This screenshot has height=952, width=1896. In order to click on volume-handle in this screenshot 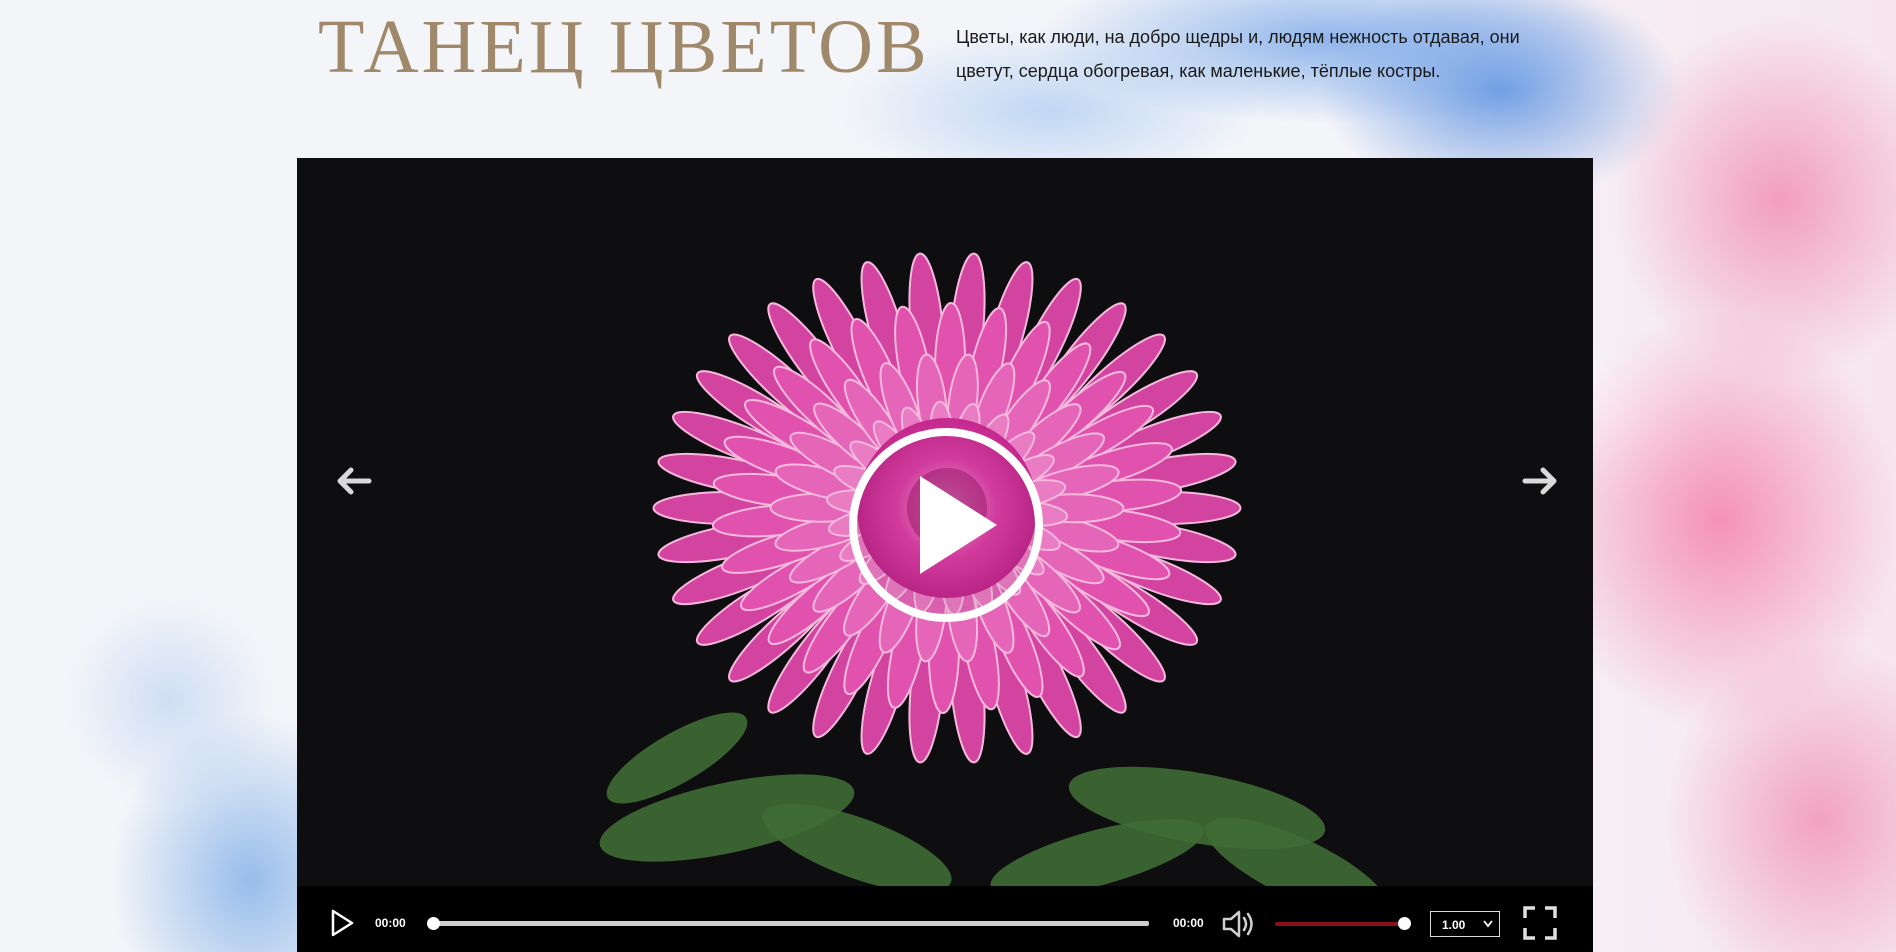, I will do `click(1404, 923)`.